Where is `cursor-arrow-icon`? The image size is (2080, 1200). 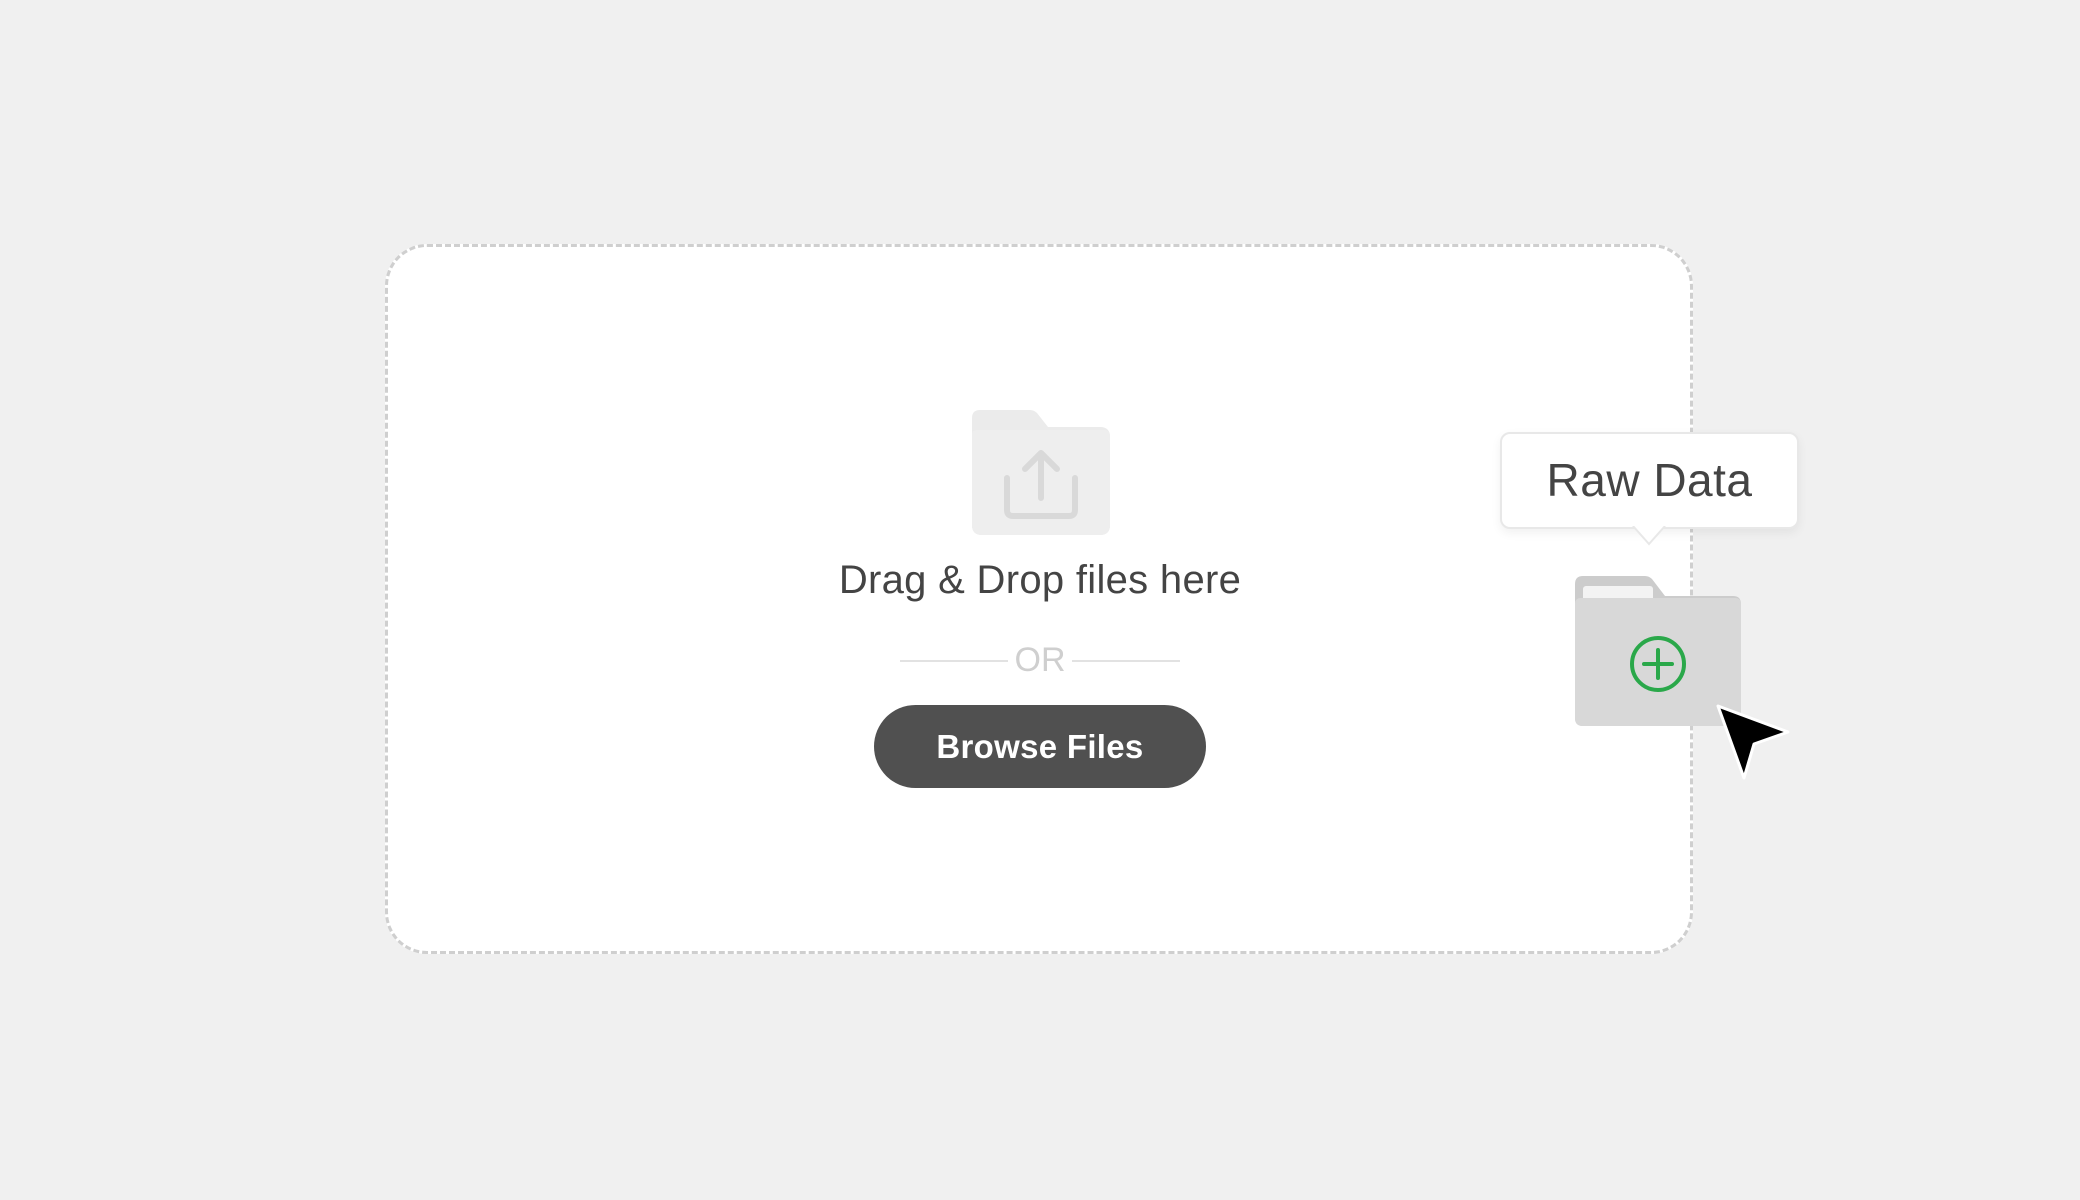
cursor-arrow-icon is located at coordinates (1753, 742).